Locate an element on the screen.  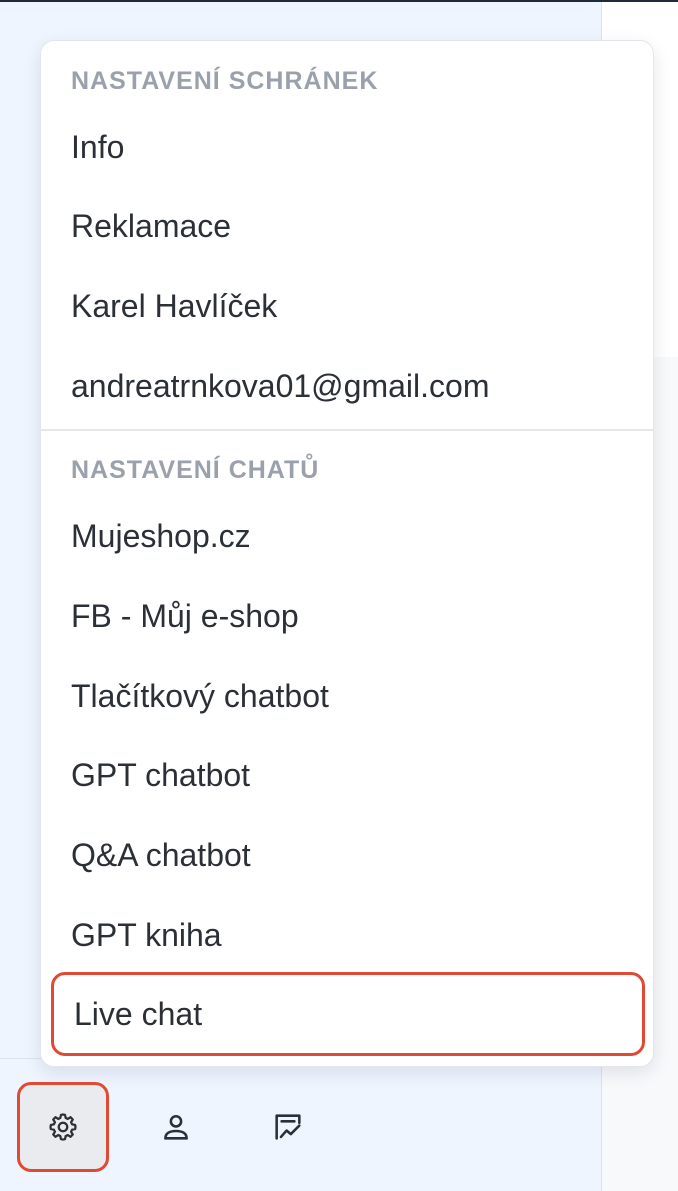
menu-item-gpt-chatbot: GPT chatbot is located at coordinates (348, 775).